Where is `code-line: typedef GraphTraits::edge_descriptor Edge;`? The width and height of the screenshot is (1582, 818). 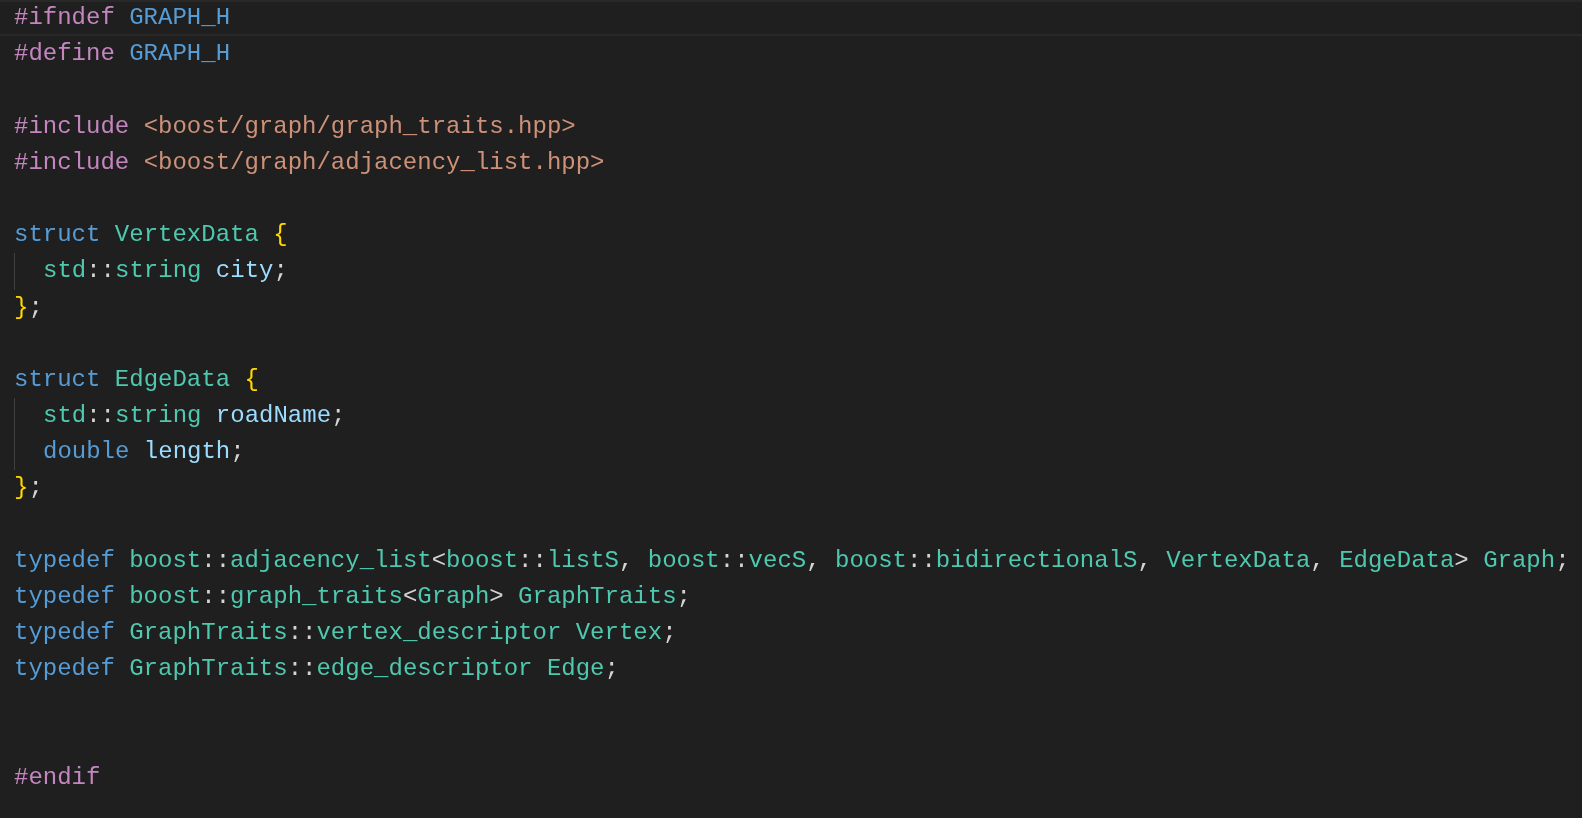 code-line: typedef GraphTraits::edge_descriptor Edge; is located at coordinates (316, 669).